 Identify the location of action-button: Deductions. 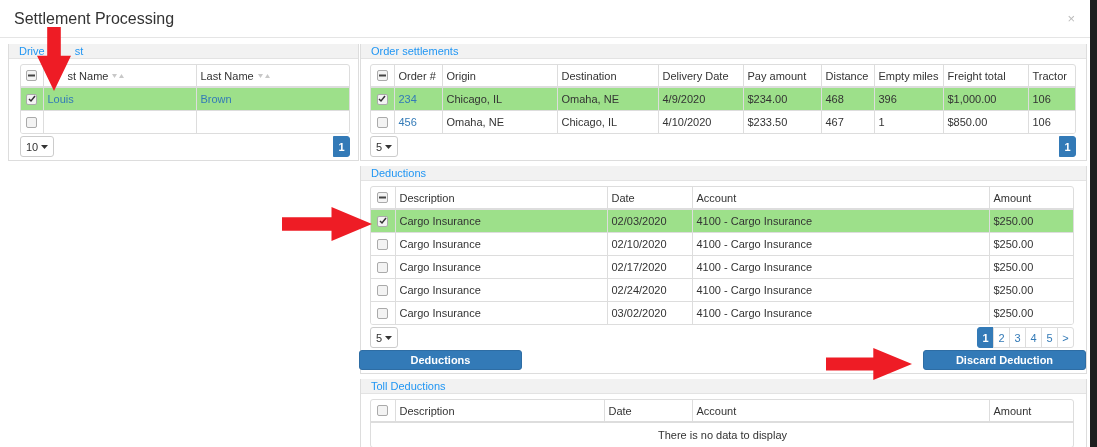
(440, 360).